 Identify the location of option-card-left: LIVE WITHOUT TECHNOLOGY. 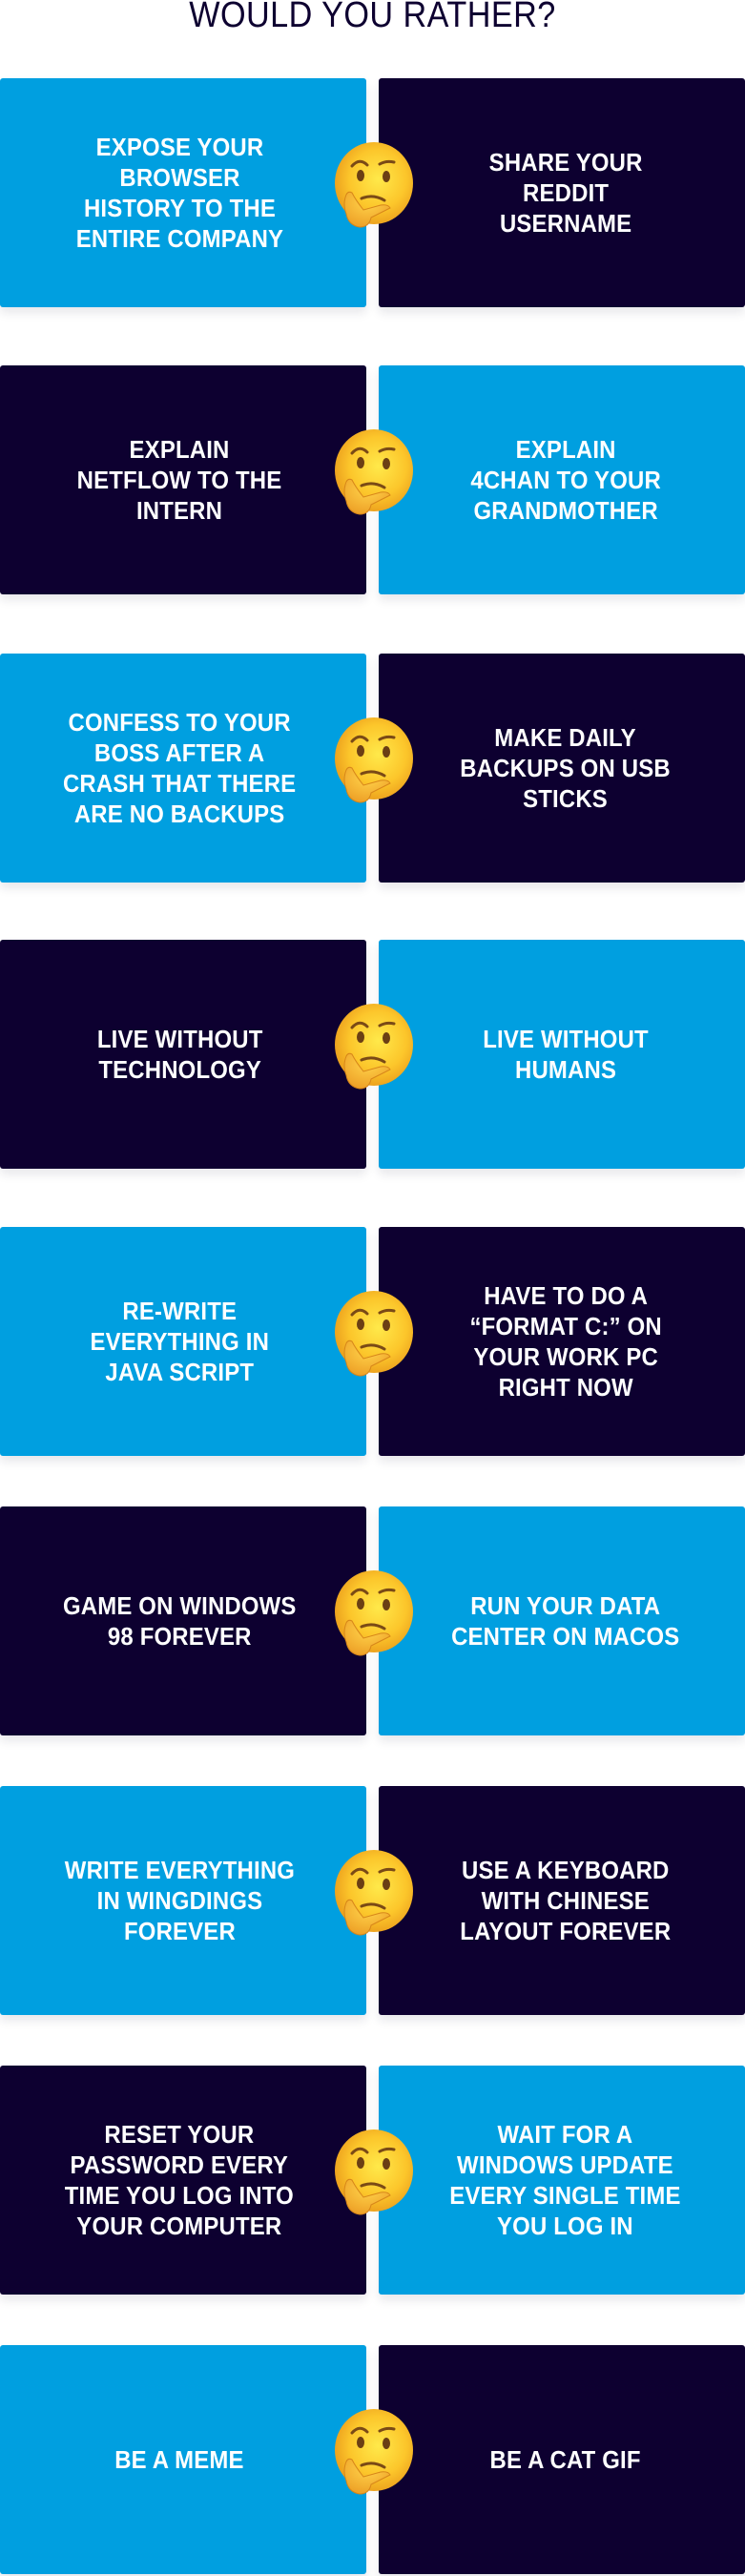
(183, 1054).